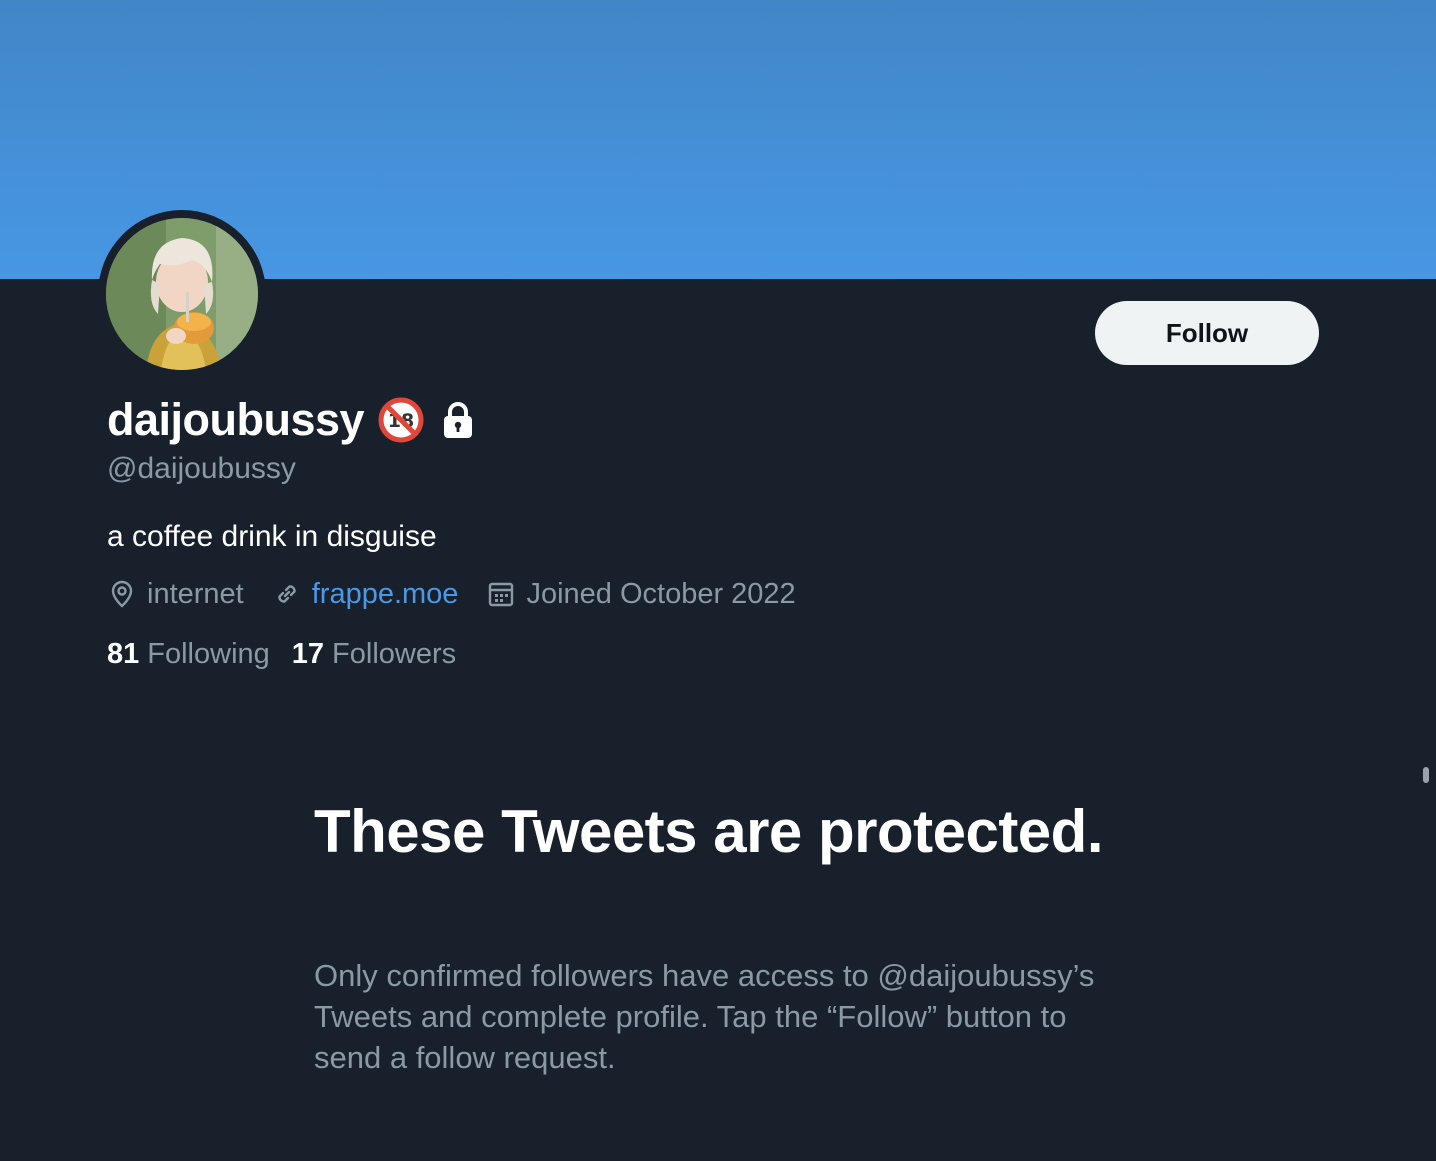 This screenshot has height=1161, width=1436. Describe the element at coordinates (308, 653) in the screenshot. I see `followers-count: 17` at that location.